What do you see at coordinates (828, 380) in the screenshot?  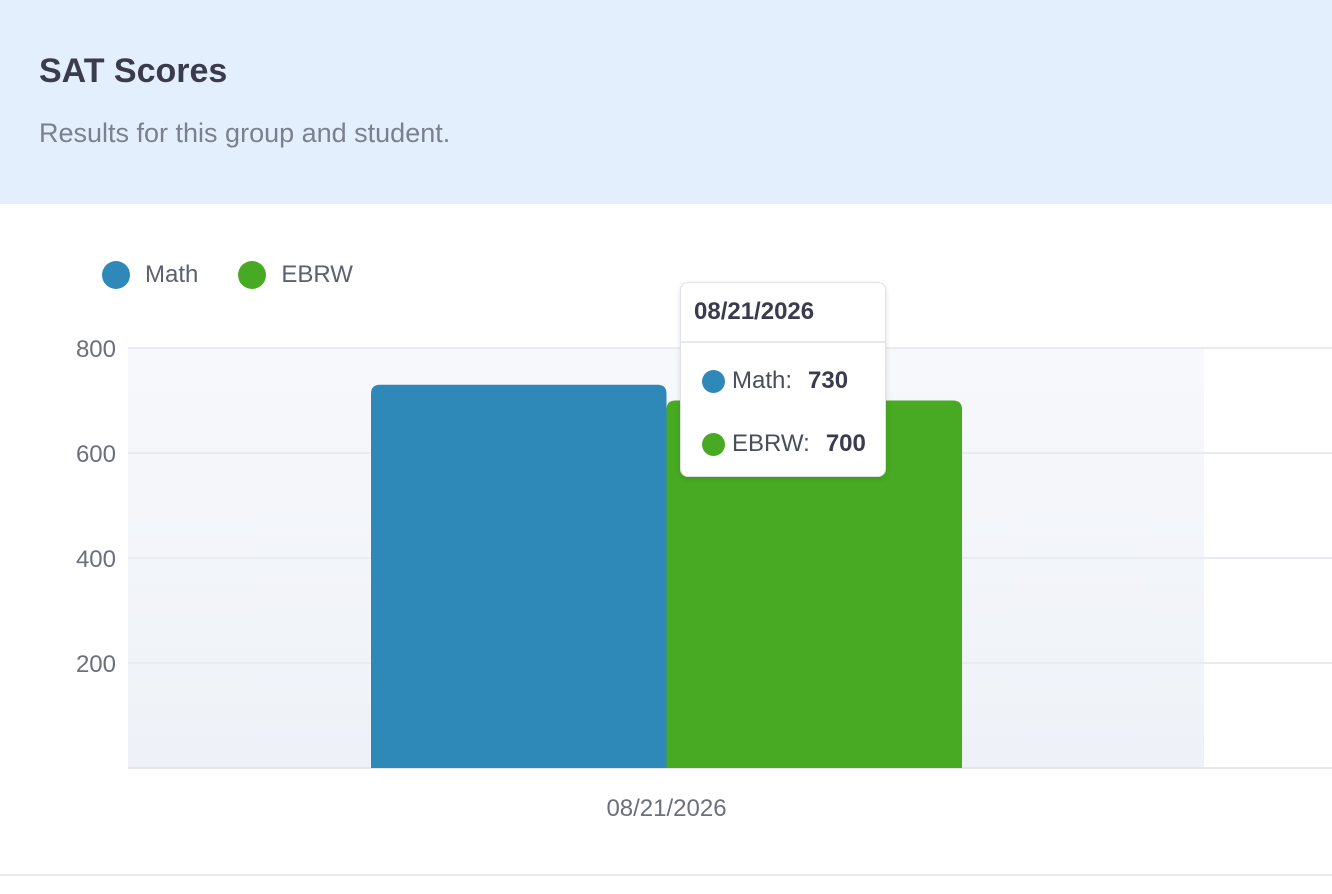 I see `tooltip-value-math: 730` at bounding box center [828, 380].